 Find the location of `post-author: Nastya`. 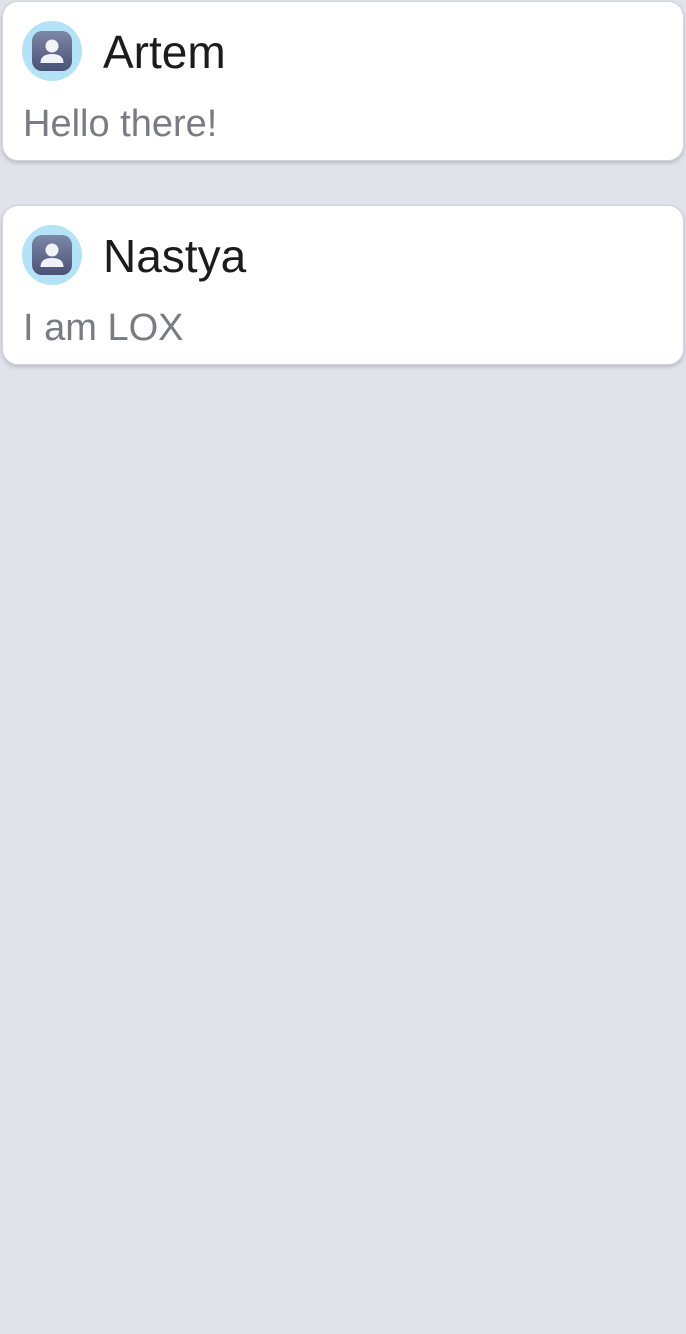

post-author: Nastya is located at coordinates (175, 256).